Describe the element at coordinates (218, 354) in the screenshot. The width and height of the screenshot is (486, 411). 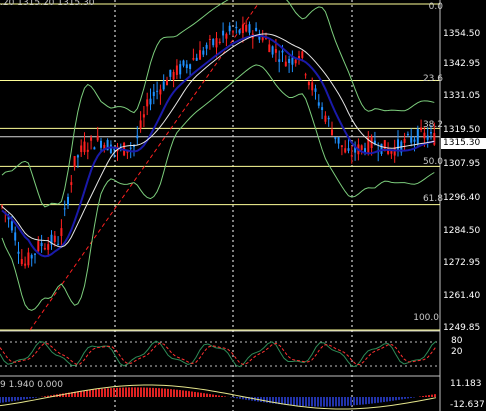
I see `oscillator-signal-line` at that location.